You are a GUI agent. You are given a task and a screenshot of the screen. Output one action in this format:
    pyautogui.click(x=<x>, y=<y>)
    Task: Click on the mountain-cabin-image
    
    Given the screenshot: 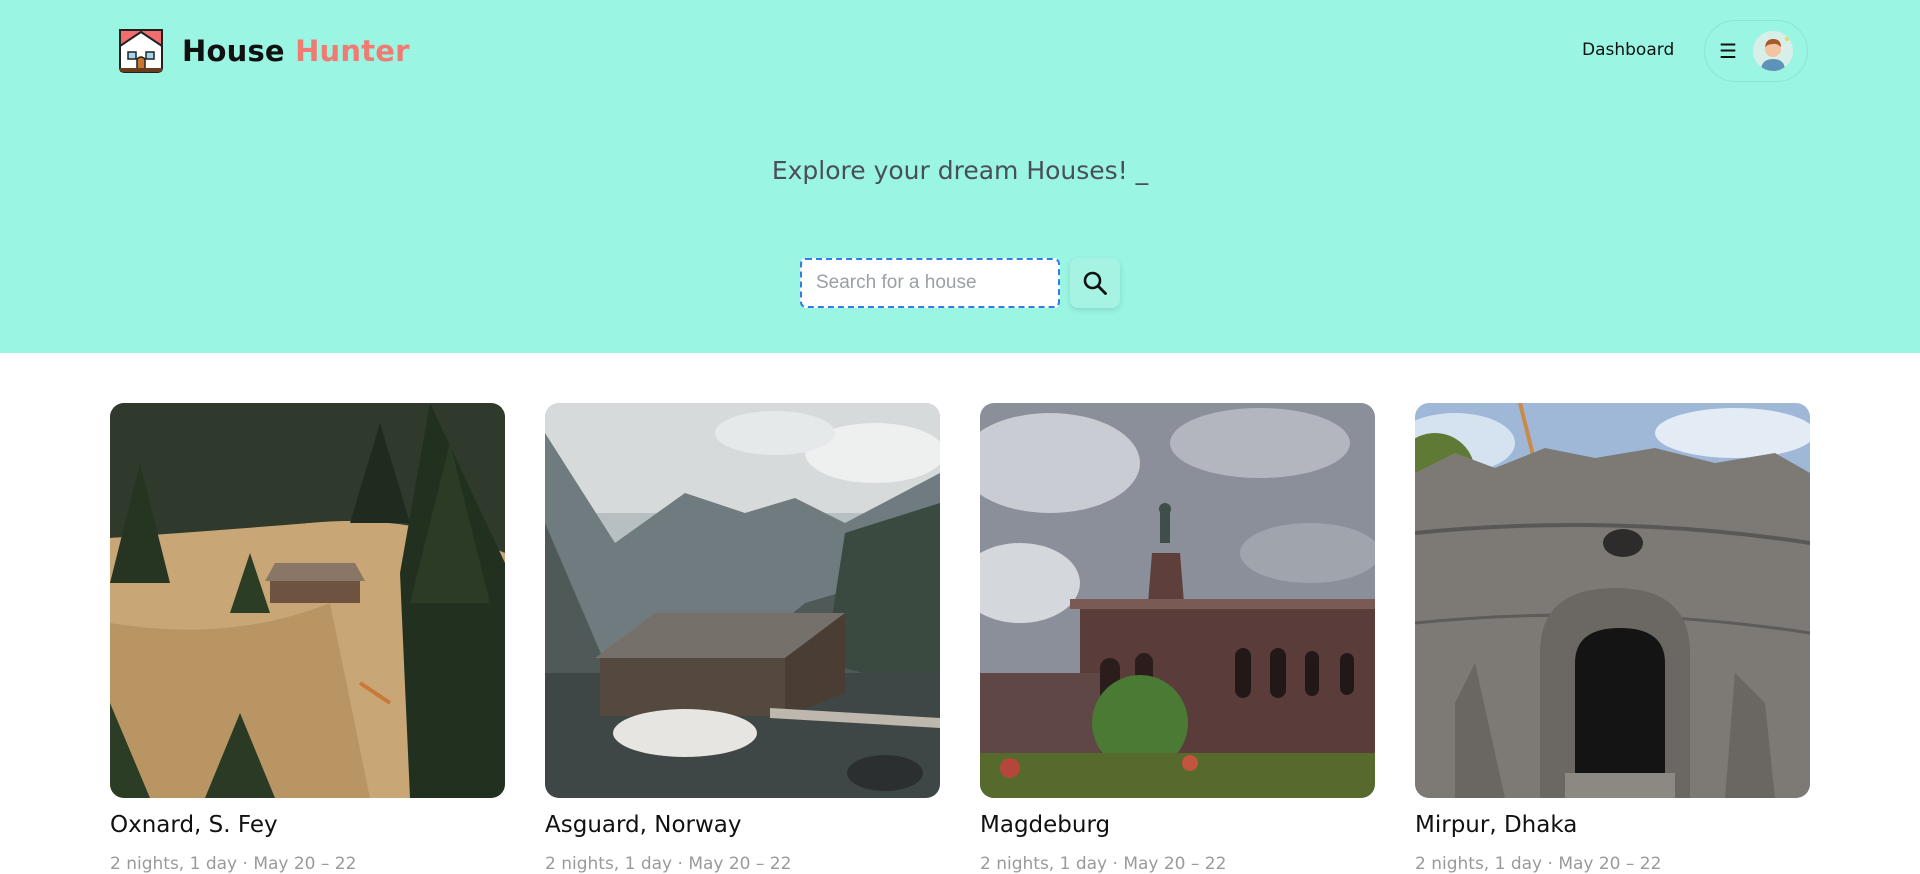 What is the action you would take?
    pyautogui.click(x=307, y=600)
    